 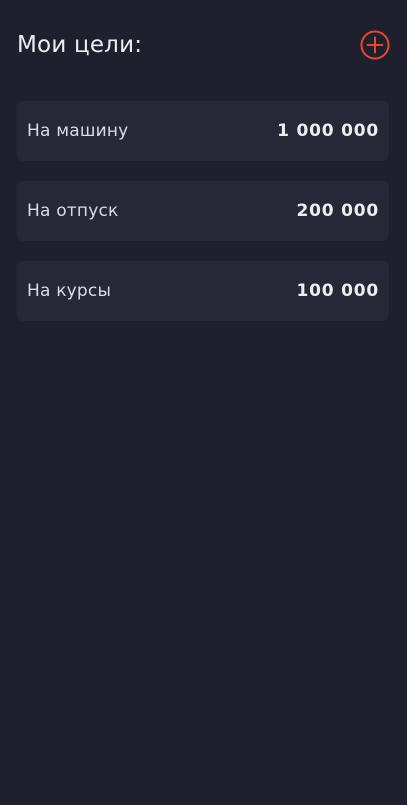 What do you see at coordinates (203, 45) in the screenshot?
I see `header: Мои цели:` at bounding box center [203, 45].